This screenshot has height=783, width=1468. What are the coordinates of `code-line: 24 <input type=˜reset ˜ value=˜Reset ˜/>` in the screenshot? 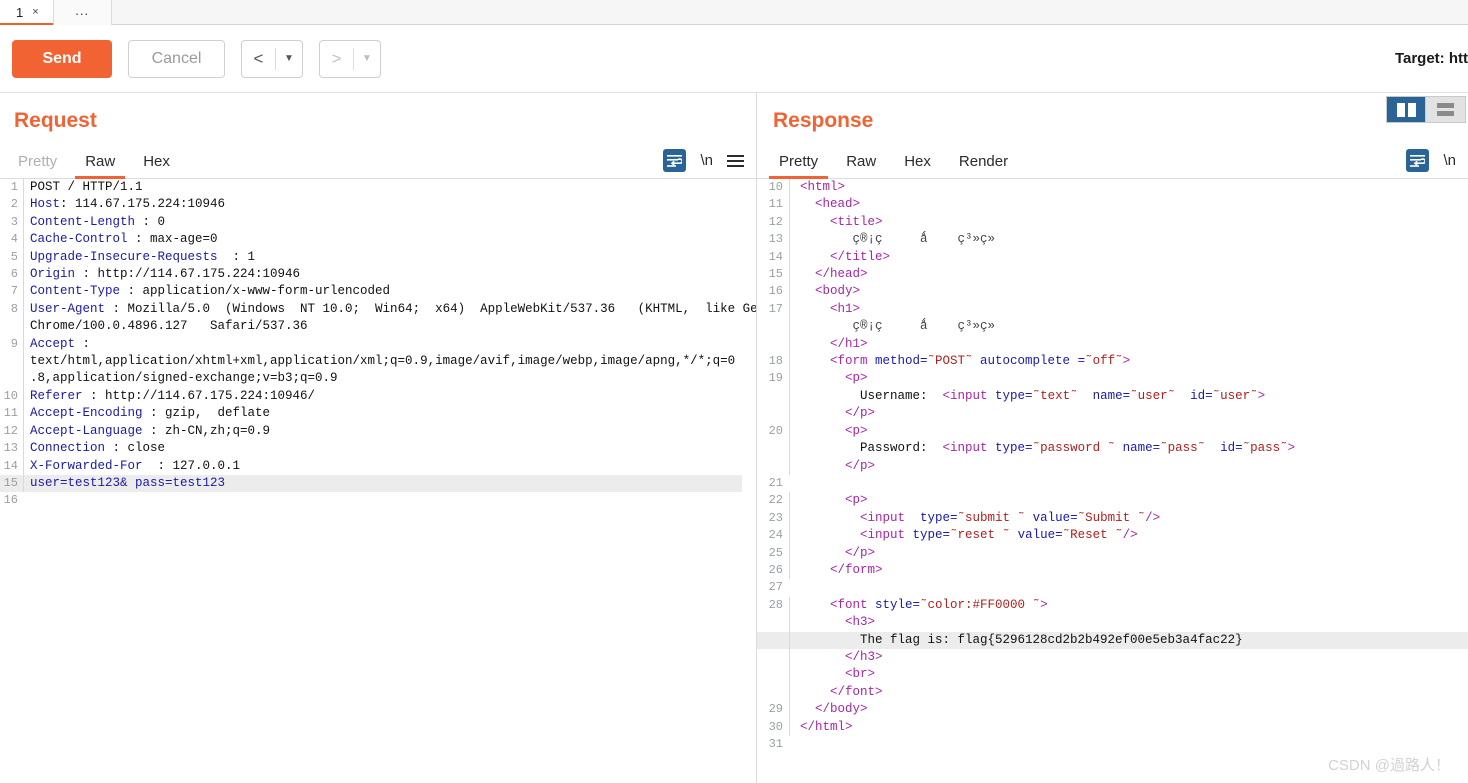 It's located at (1112, 536).